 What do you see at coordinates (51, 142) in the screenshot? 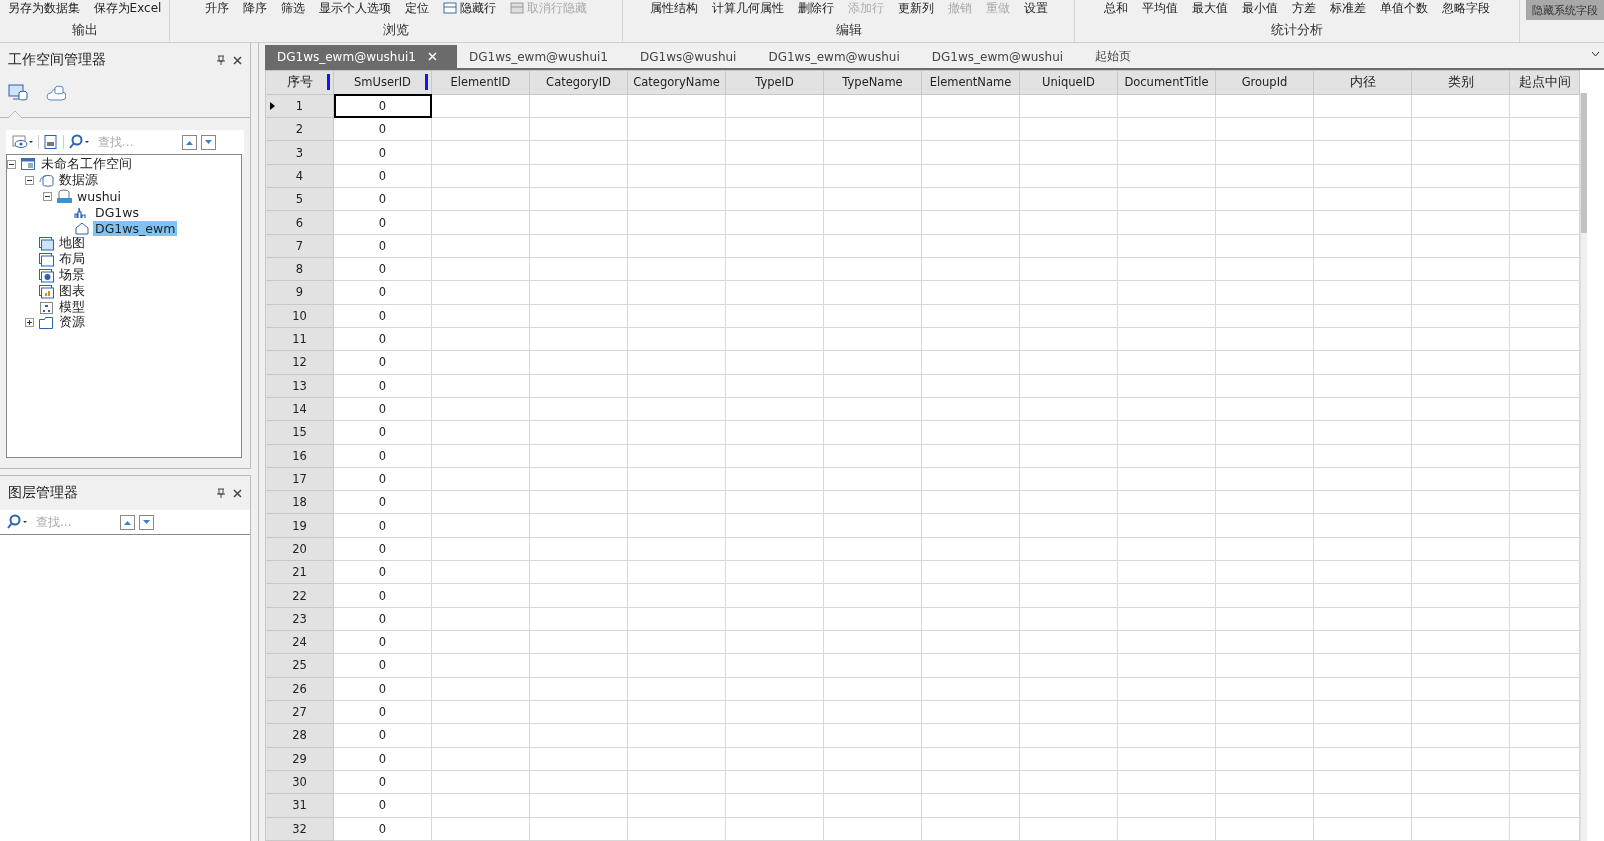
I see `document-icon` at bounding box center [51, 142].